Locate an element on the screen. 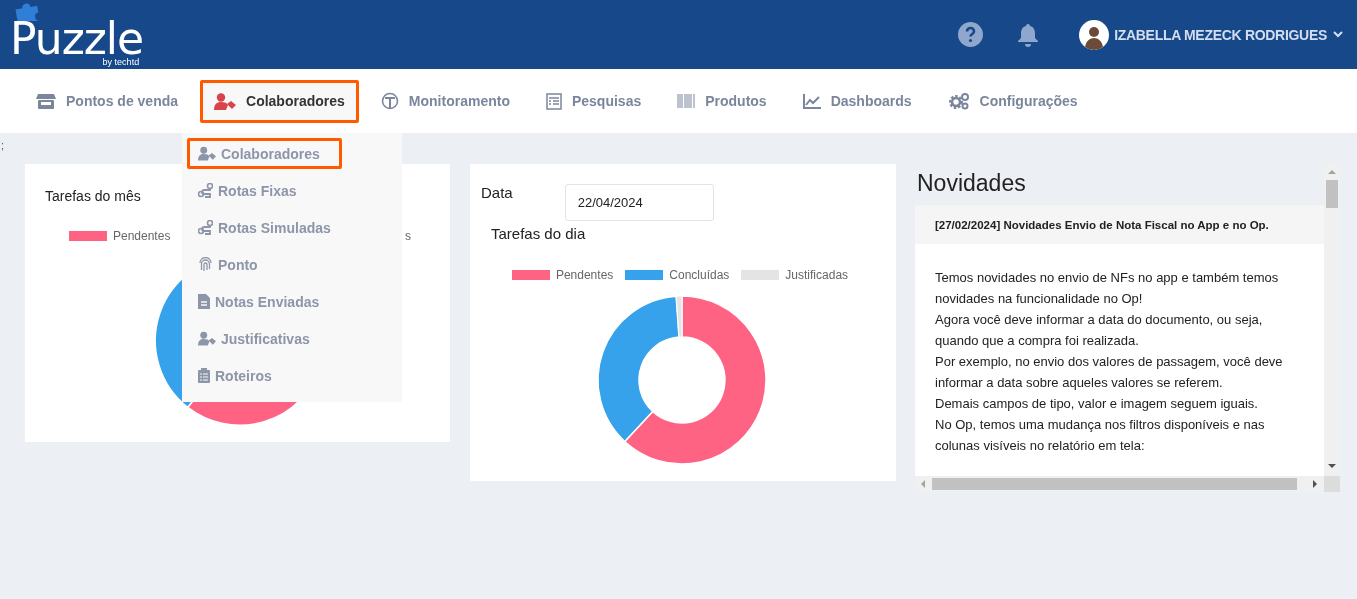 This screenshot has width=1357, height=599. legend-label: s is located at coordinates (408, 236).